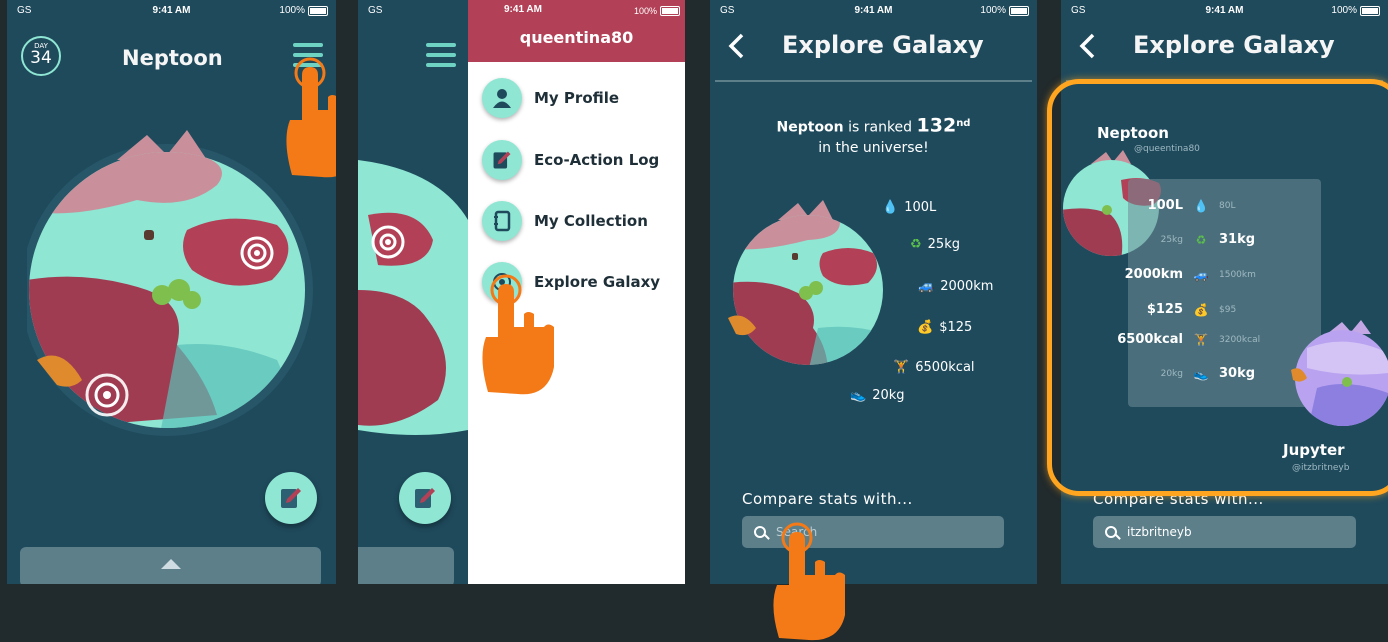 The image size is (1388, 642). I want to click on chevron-up-icon, so click(171, 564).